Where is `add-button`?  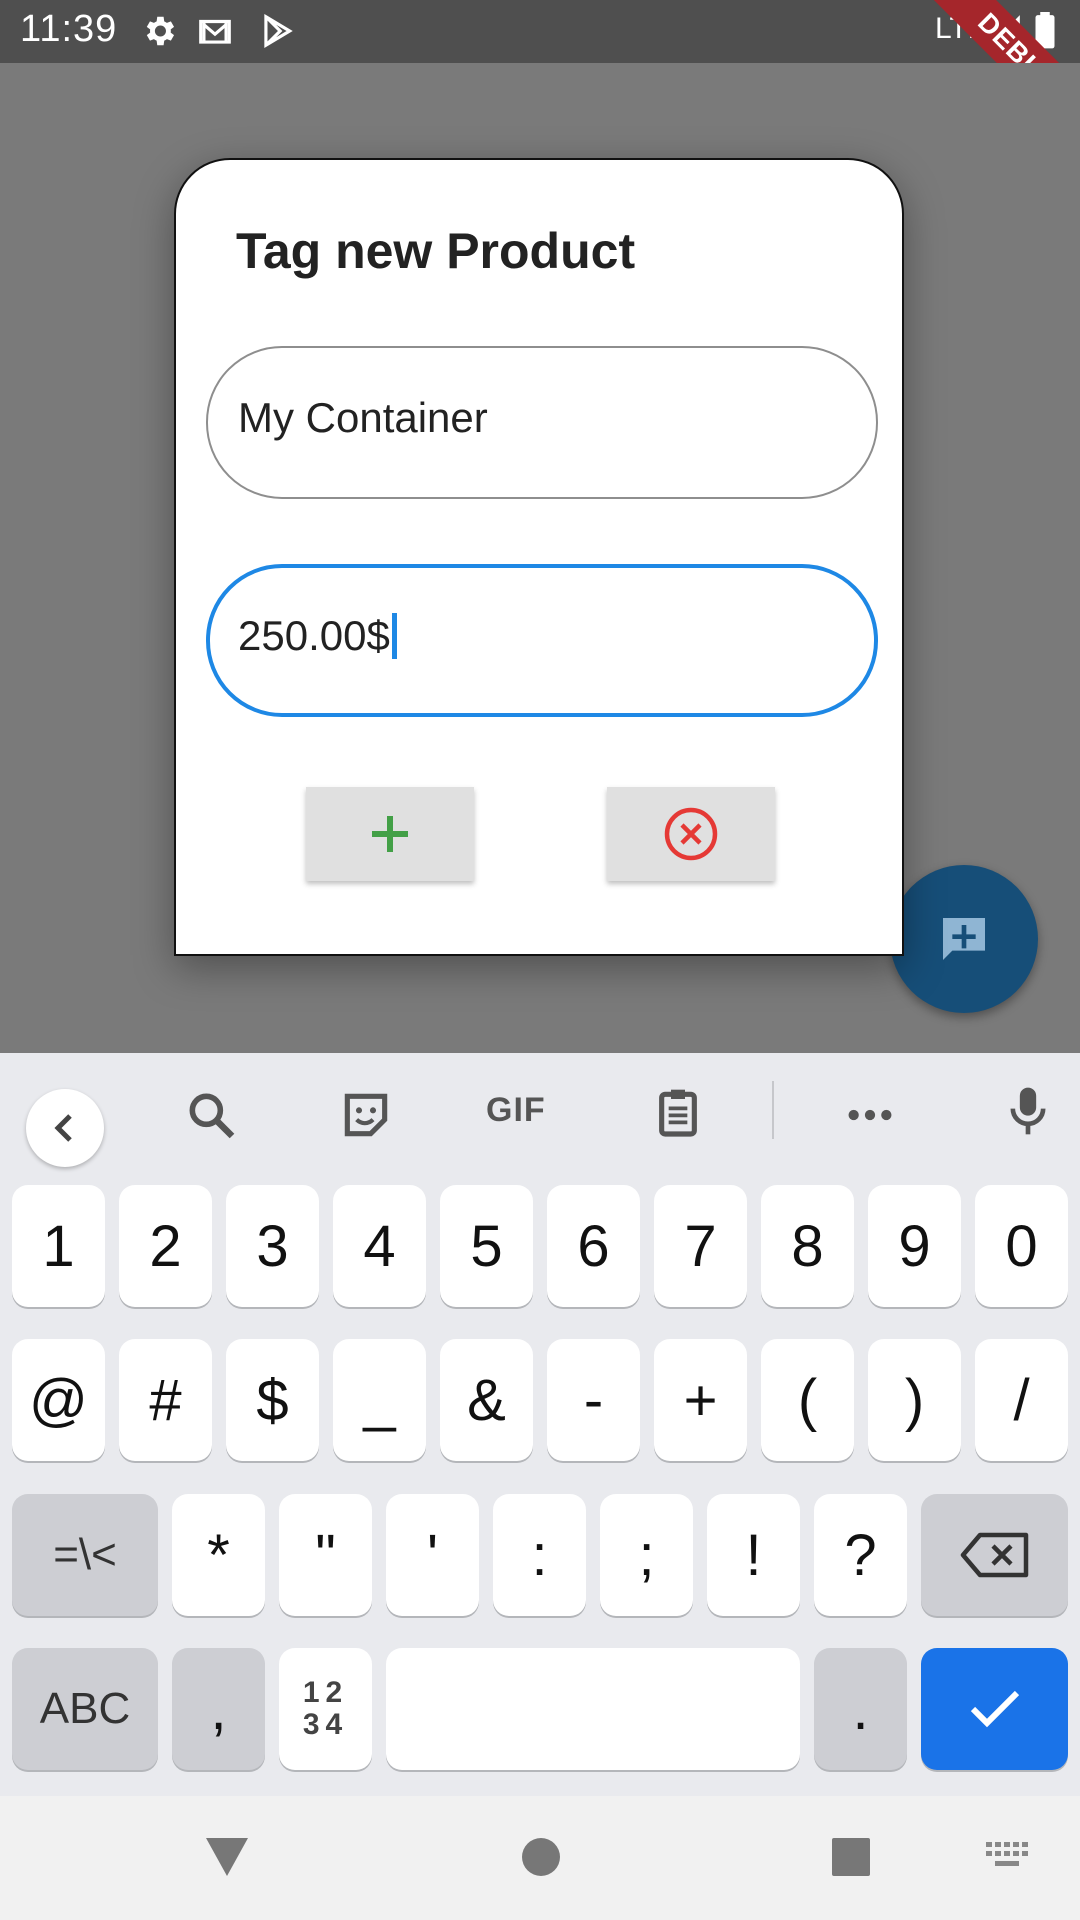
add-button is located at coordinates (390, 834).